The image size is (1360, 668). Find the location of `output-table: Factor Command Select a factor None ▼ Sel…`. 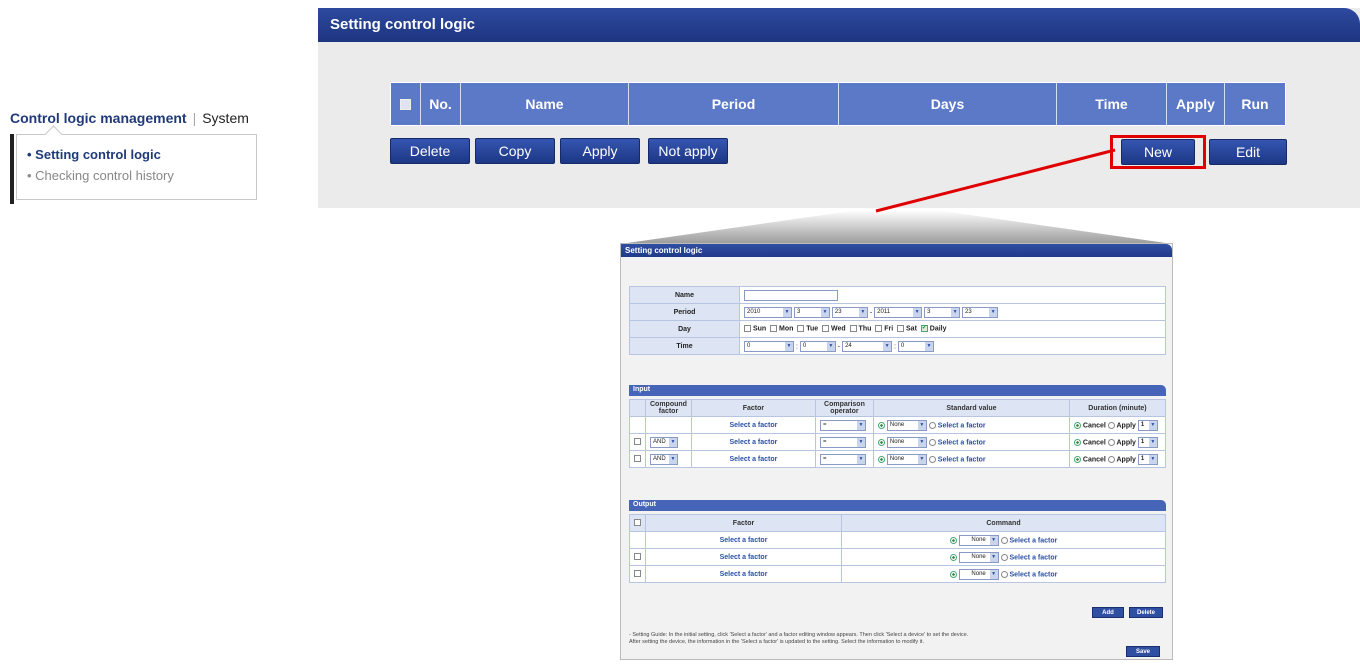

output-table: Factor Command Select a factor None ▼ Sel… is located at coordinates (897, 548).